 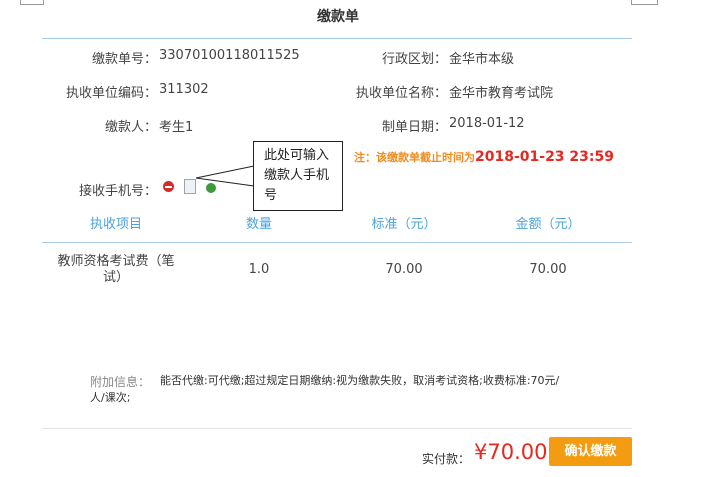 I want to click on deadline-note: 注：该缴款单截止时间为2018-01-23 23:59, so click(x=484, y=155).